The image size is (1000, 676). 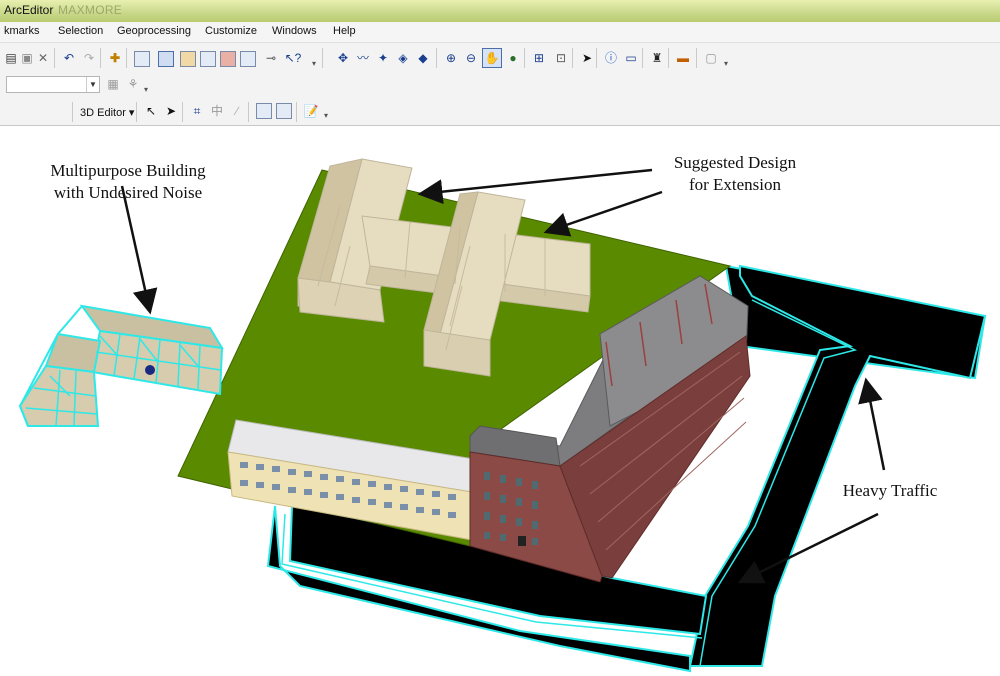 I want to click on noise-annotation-line1: Multipurpose Building, so click(x=128, y=170).